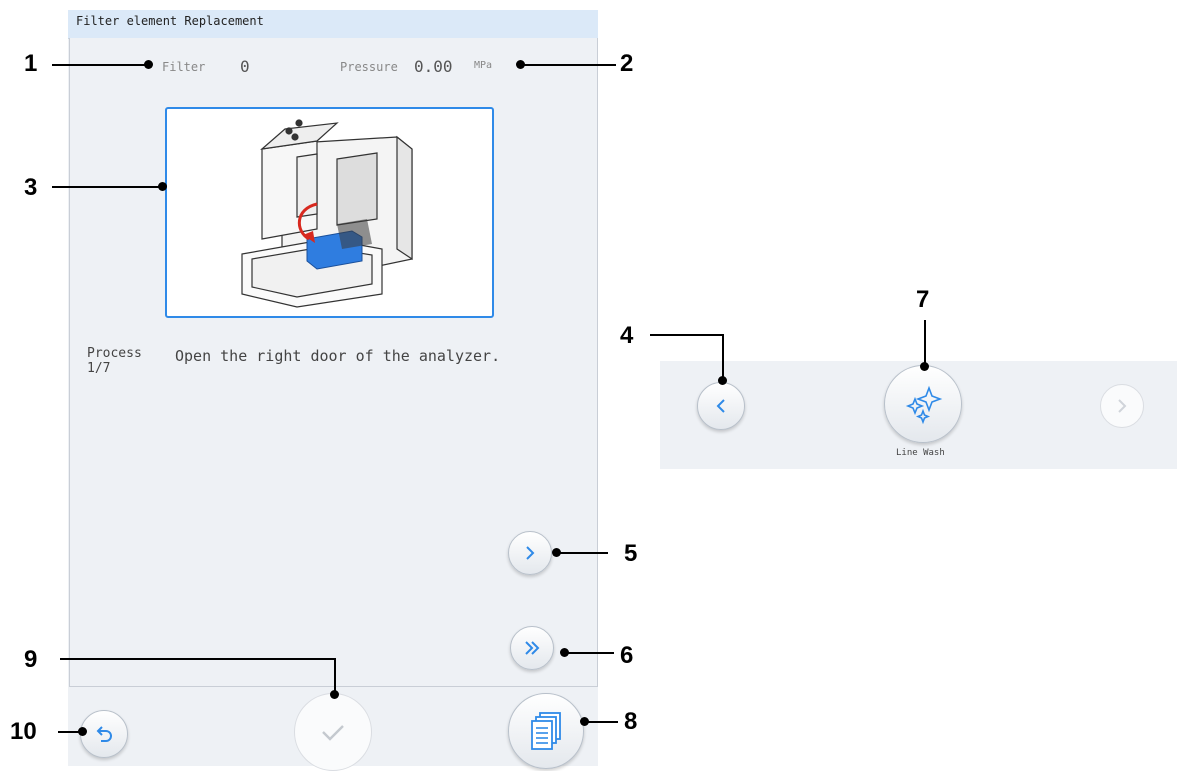  Describe the element at coordinates (335, 676) in the screenshot. I see `callout-9-vline` at that location.